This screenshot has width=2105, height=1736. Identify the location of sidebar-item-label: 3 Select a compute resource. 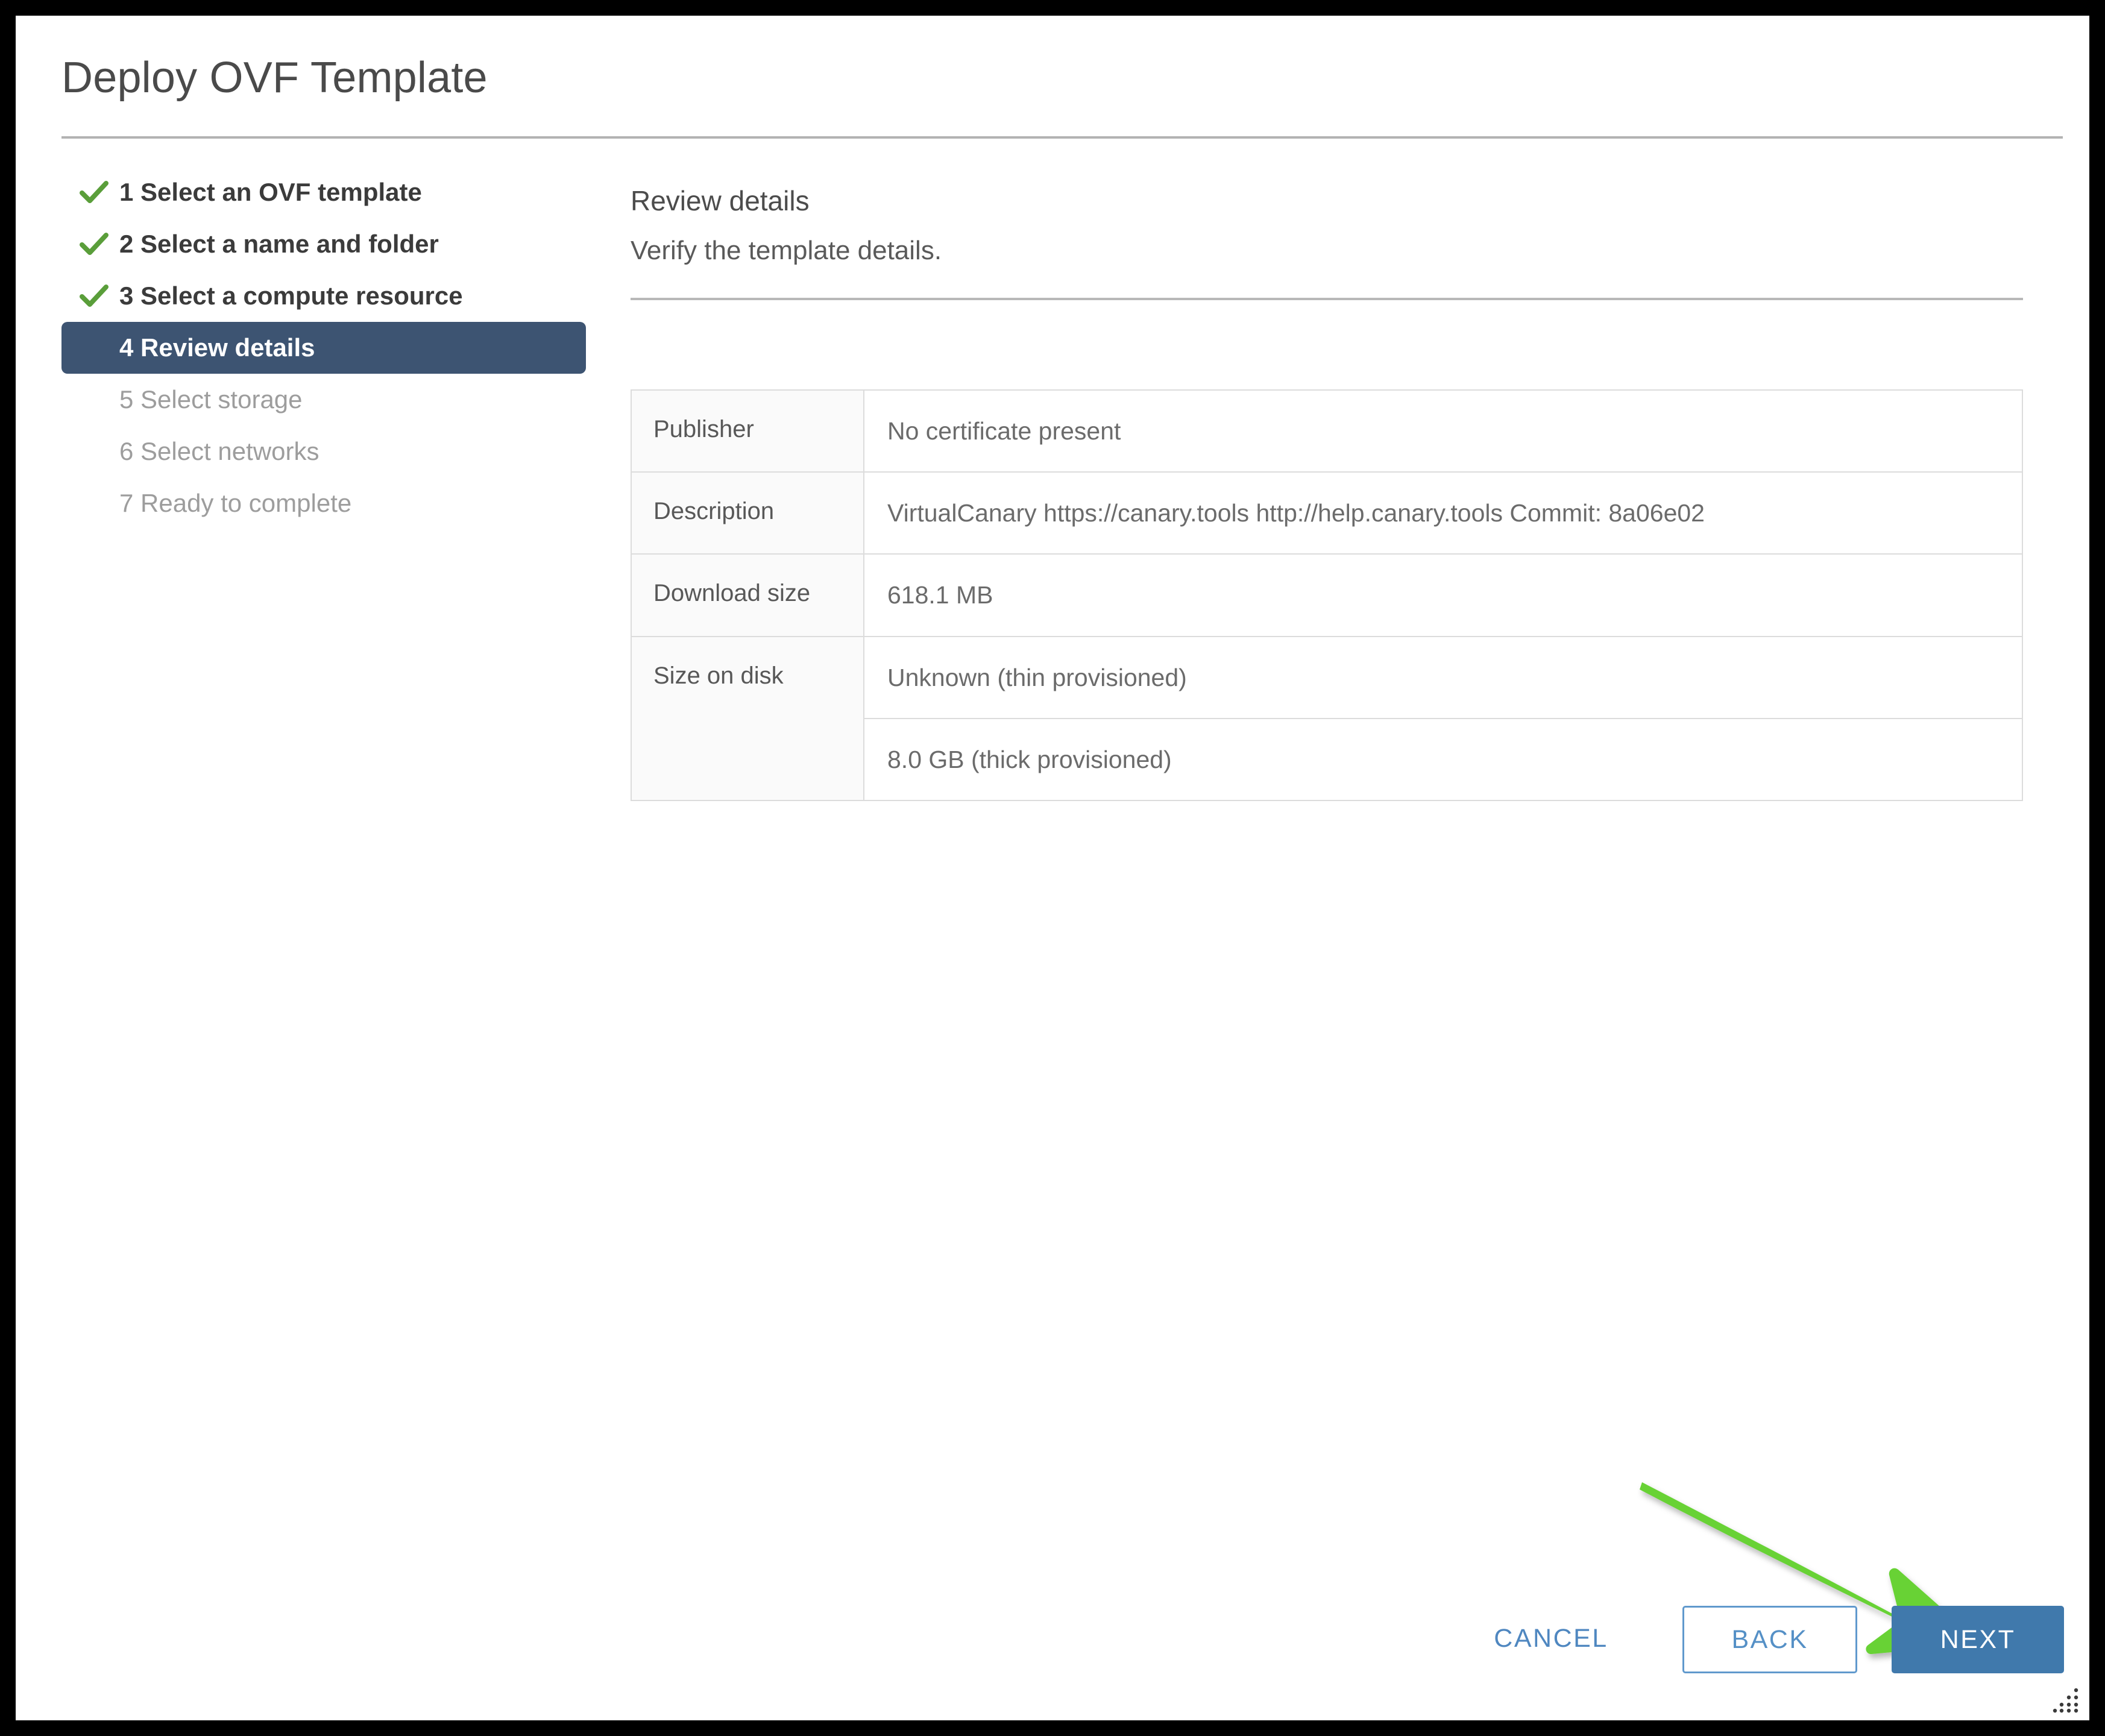
(291, 295).